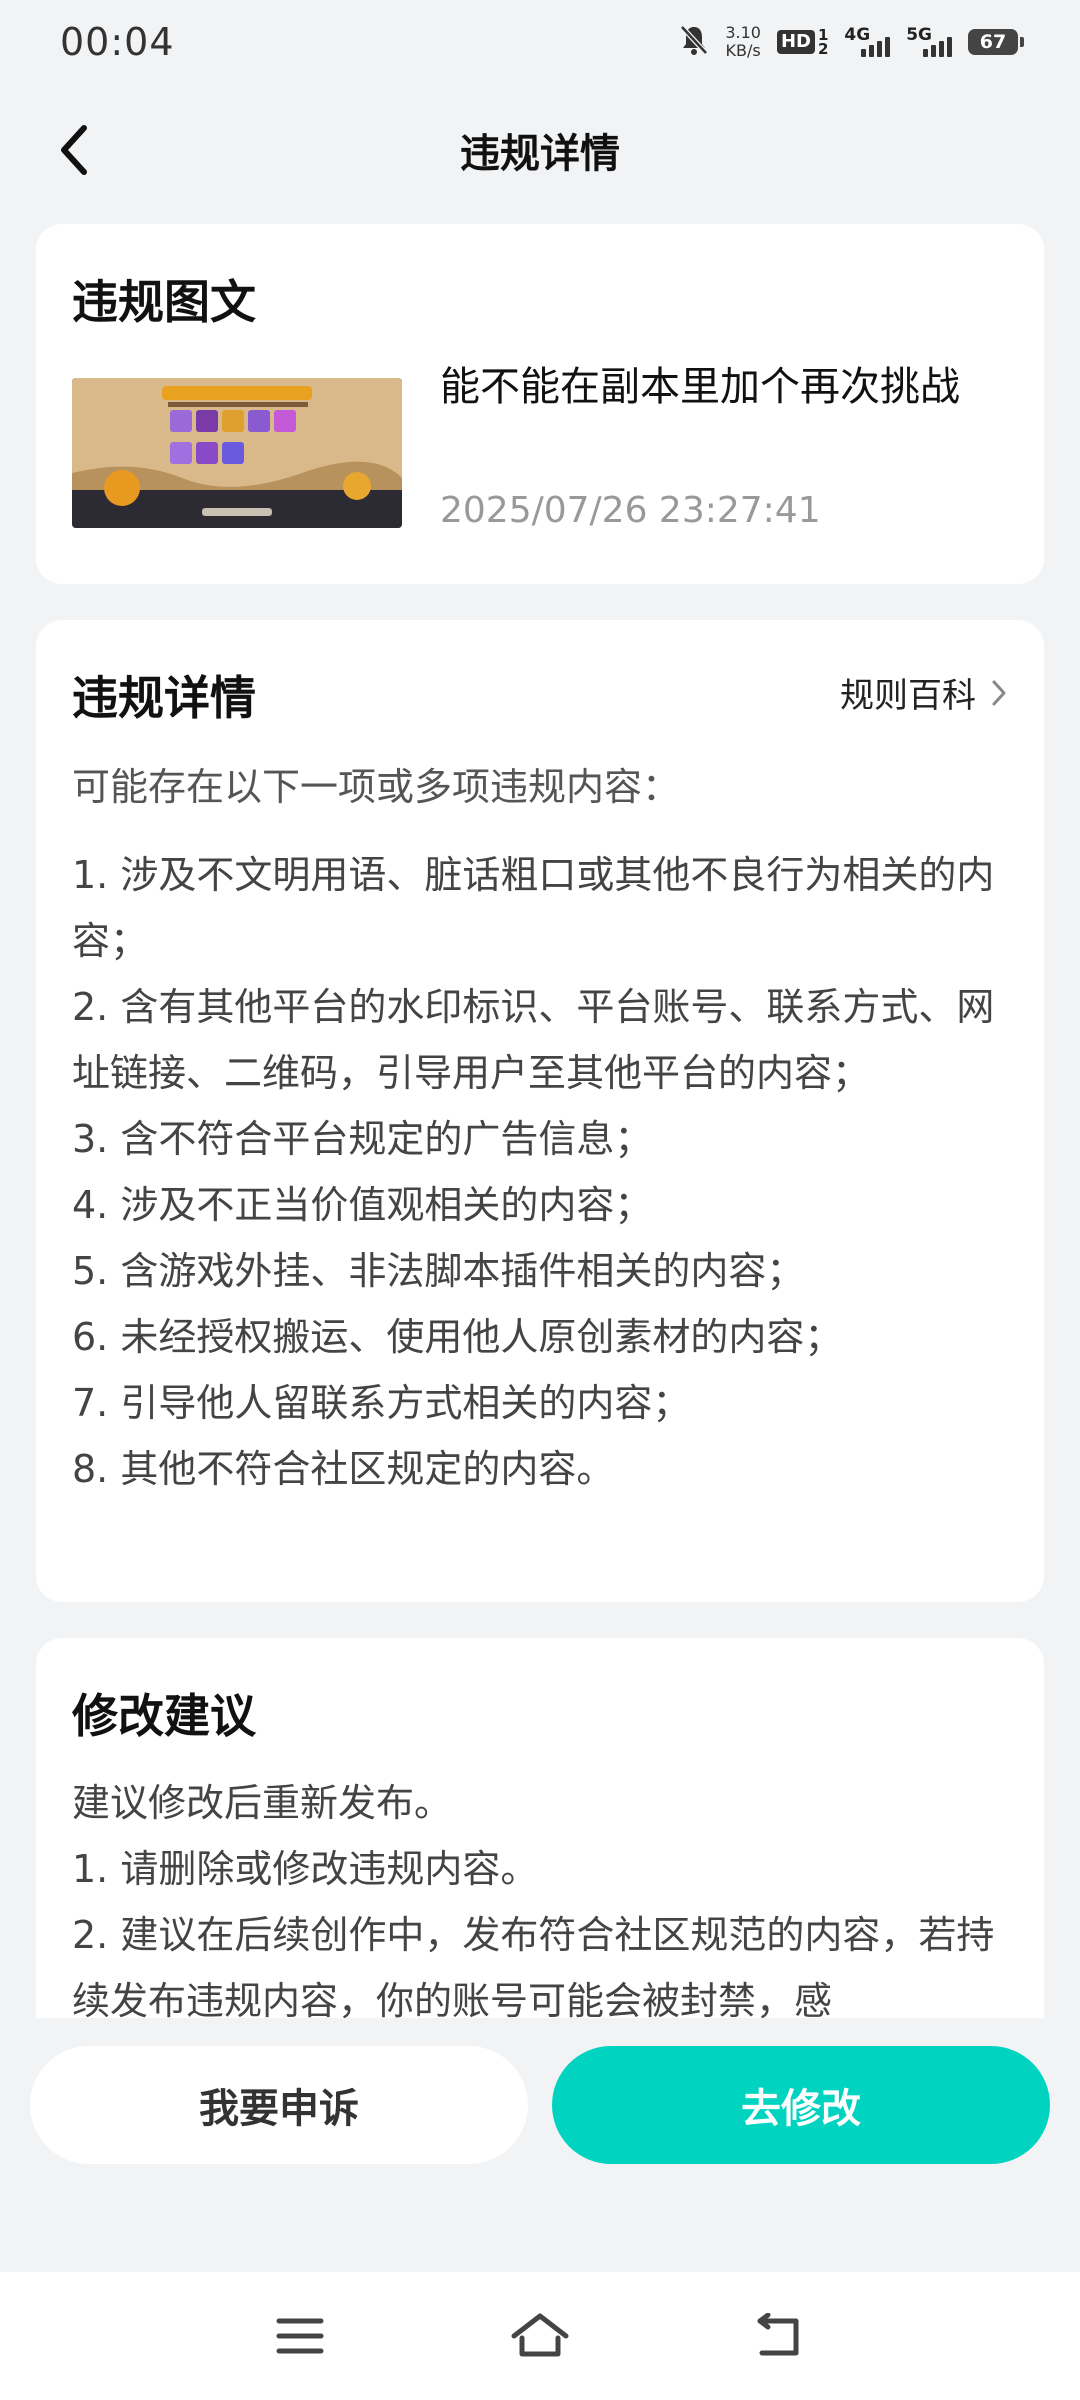 This screenshot has width=1080, height=2400. Describe the element at coordinates (743, 50) in the screenshot. I see `network-speed-unit: KB/s` at that location.